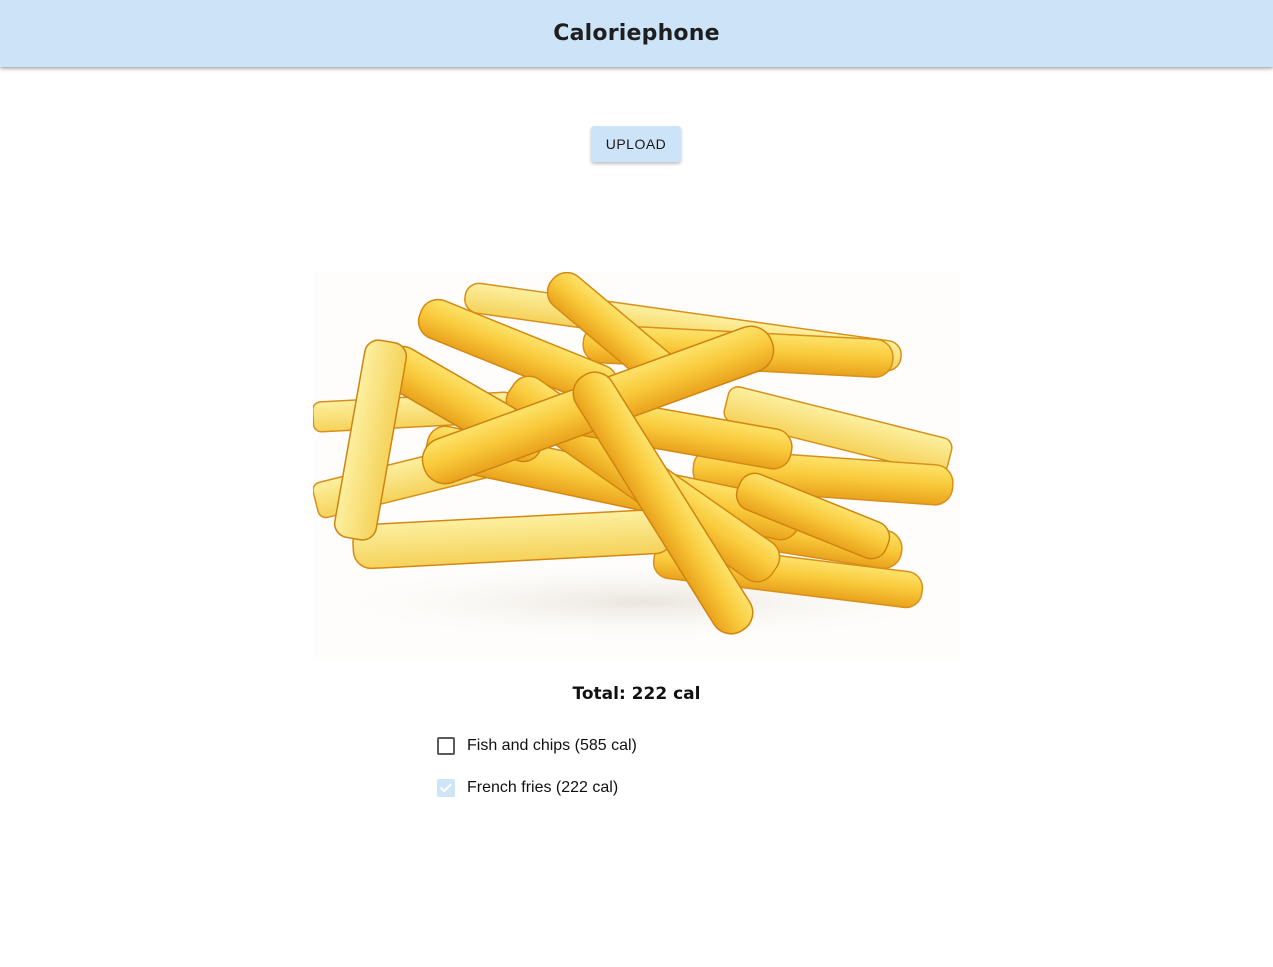  I want to click on french-fries-checkbox, so click(446, 788).